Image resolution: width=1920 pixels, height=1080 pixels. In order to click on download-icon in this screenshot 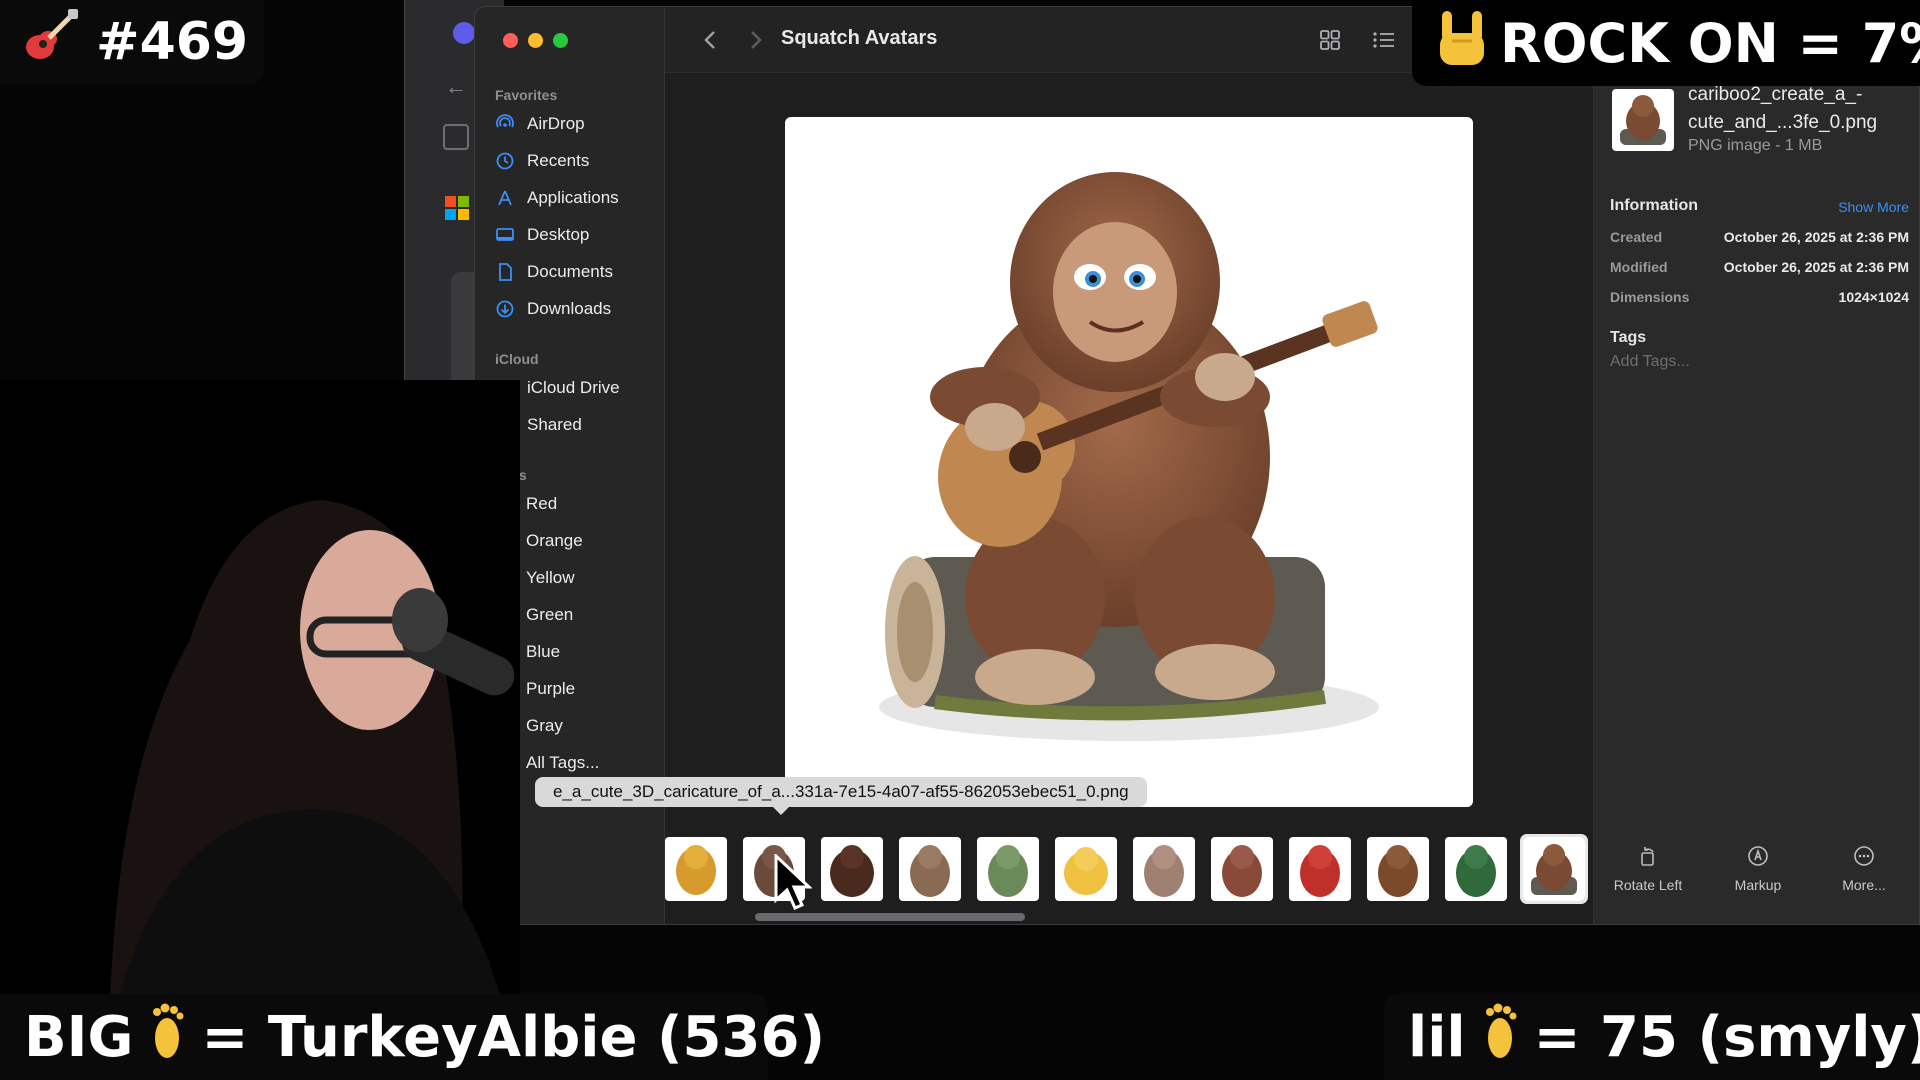, I will do `click(505, 309)`.